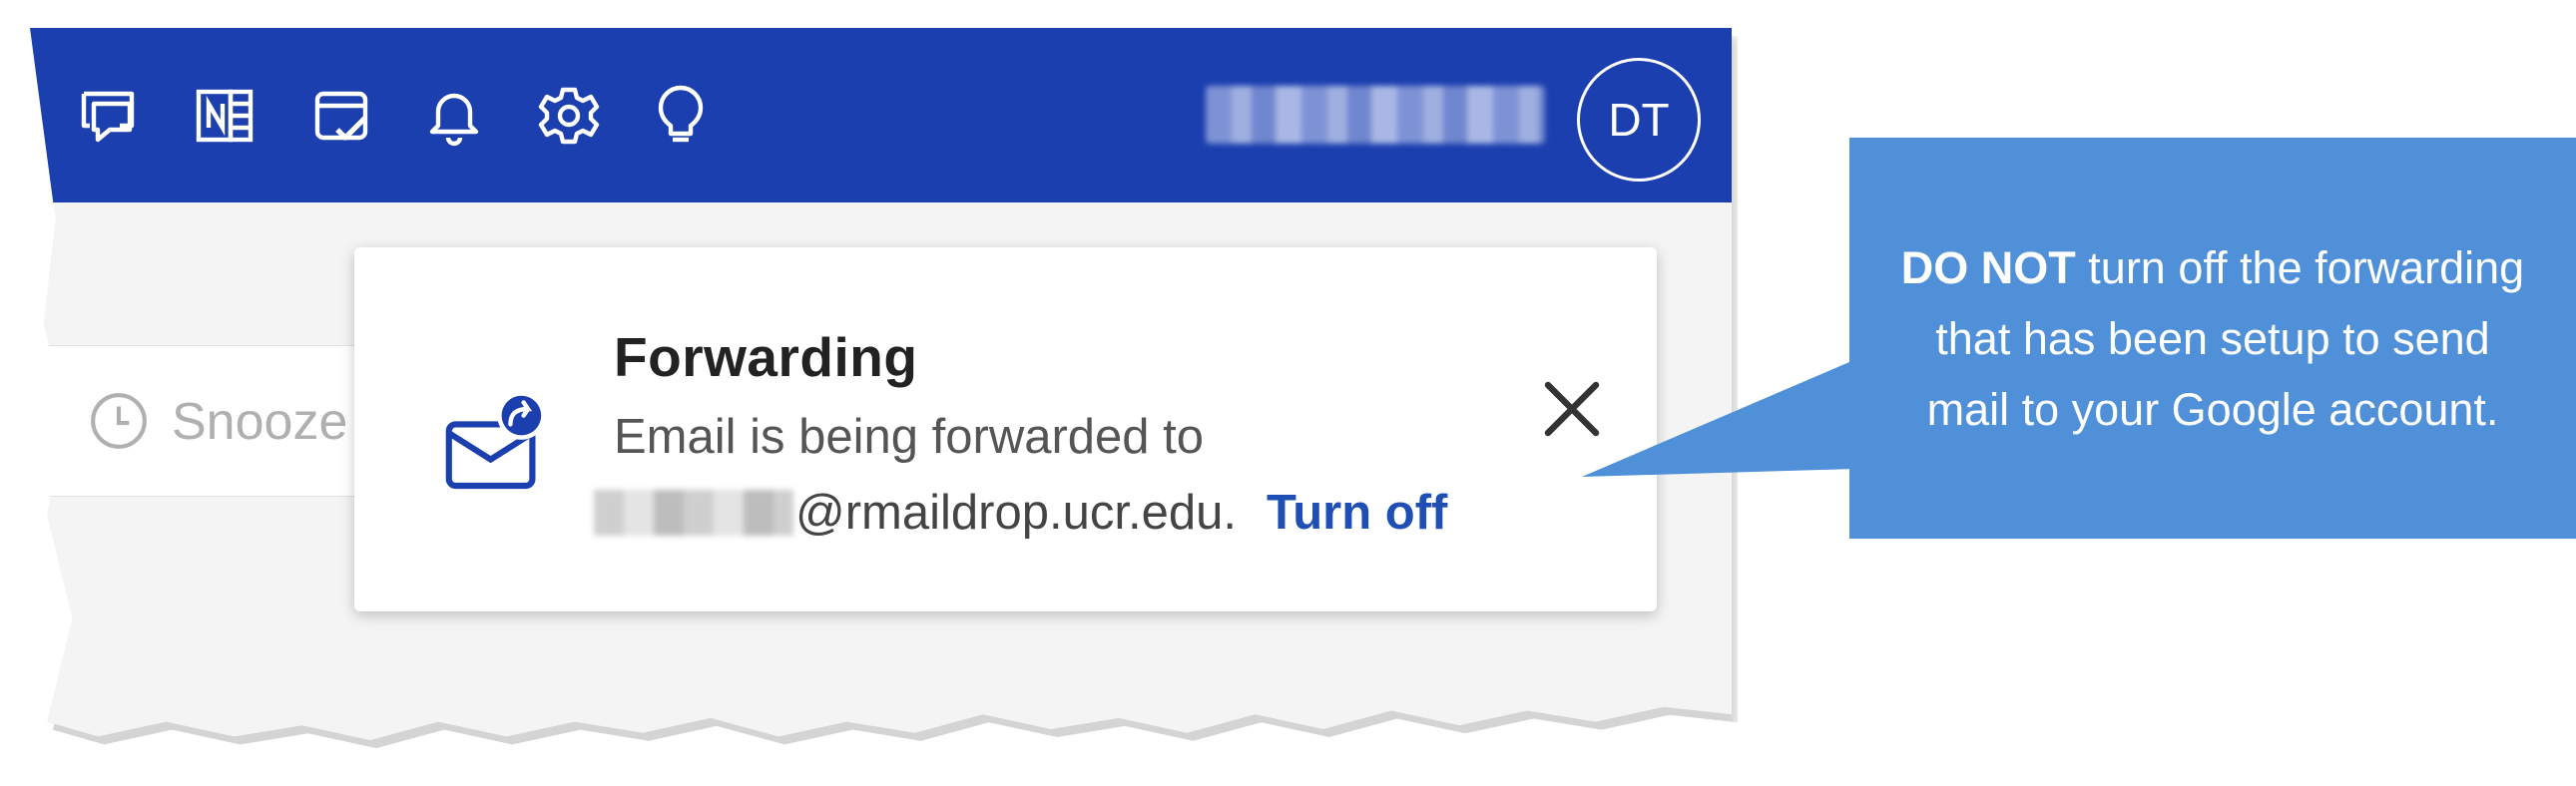  I want to click on snooze-button: Snooze, so click(210, 421).